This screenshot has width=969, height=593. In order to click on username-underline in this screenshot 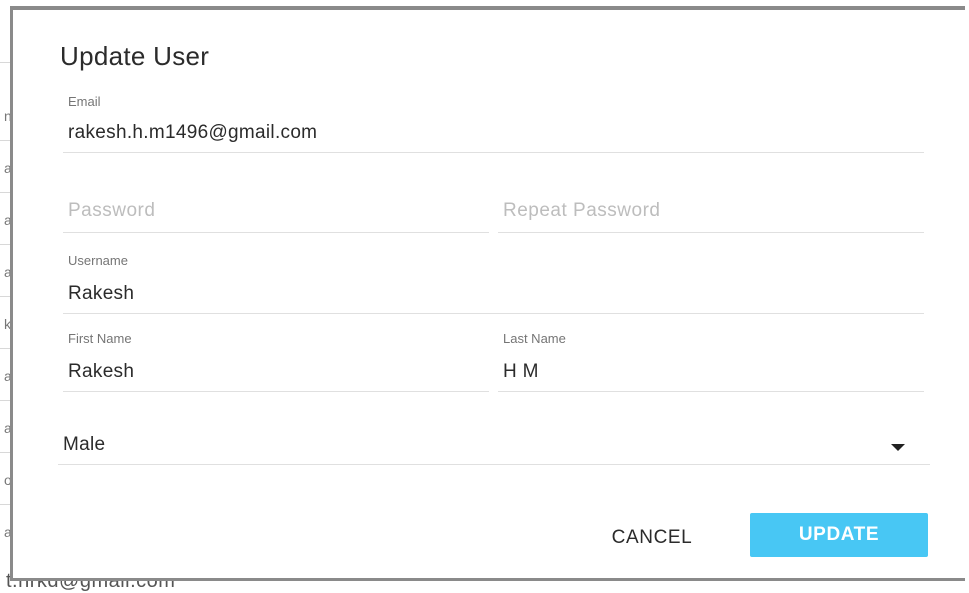, I will do `click(493, 313)`.